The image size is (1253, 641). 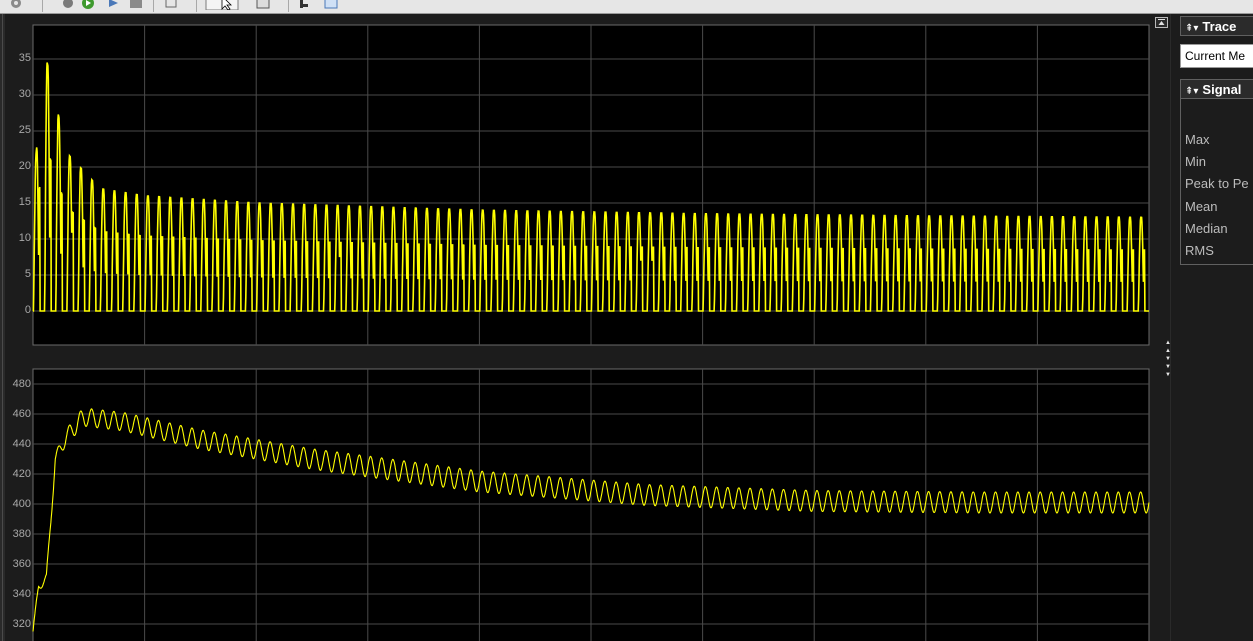 I want to click on cursor-measure-icon, so click(x=304, y=5).